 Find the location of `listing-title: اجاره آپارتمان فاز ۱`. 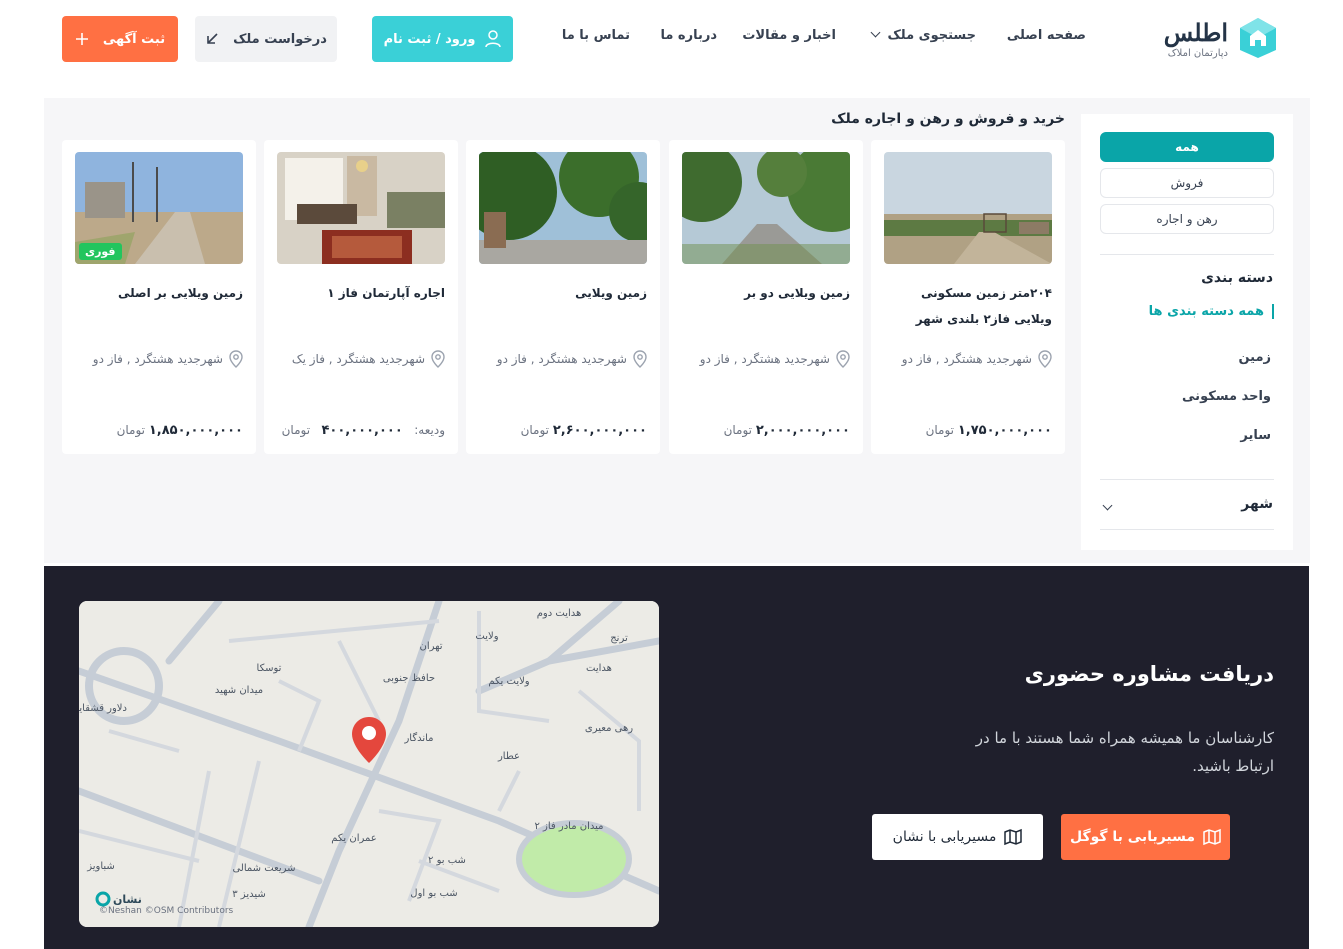

listing-title: اجاره آپارتمان فاز ۱ is located at coordinates (361, 293).